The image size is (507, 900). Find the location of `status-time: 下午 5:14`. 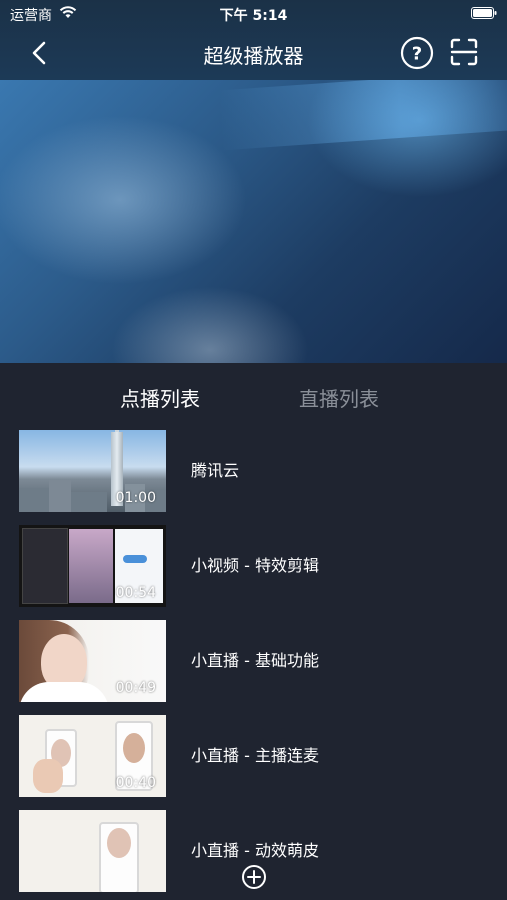

status-time: 下午 5:14 is located at coordinates (253, 16).